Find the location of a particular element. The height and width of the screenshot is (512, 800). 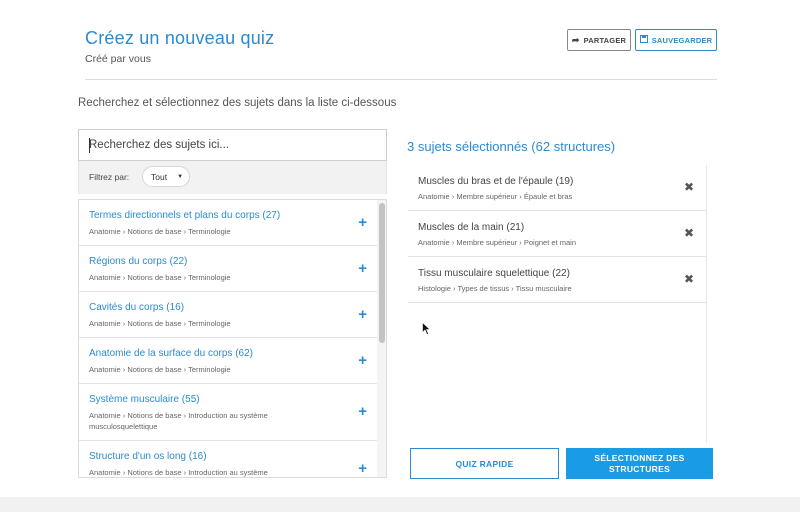

filter-label: Filtrez par: is located at coordinates (109, 177).